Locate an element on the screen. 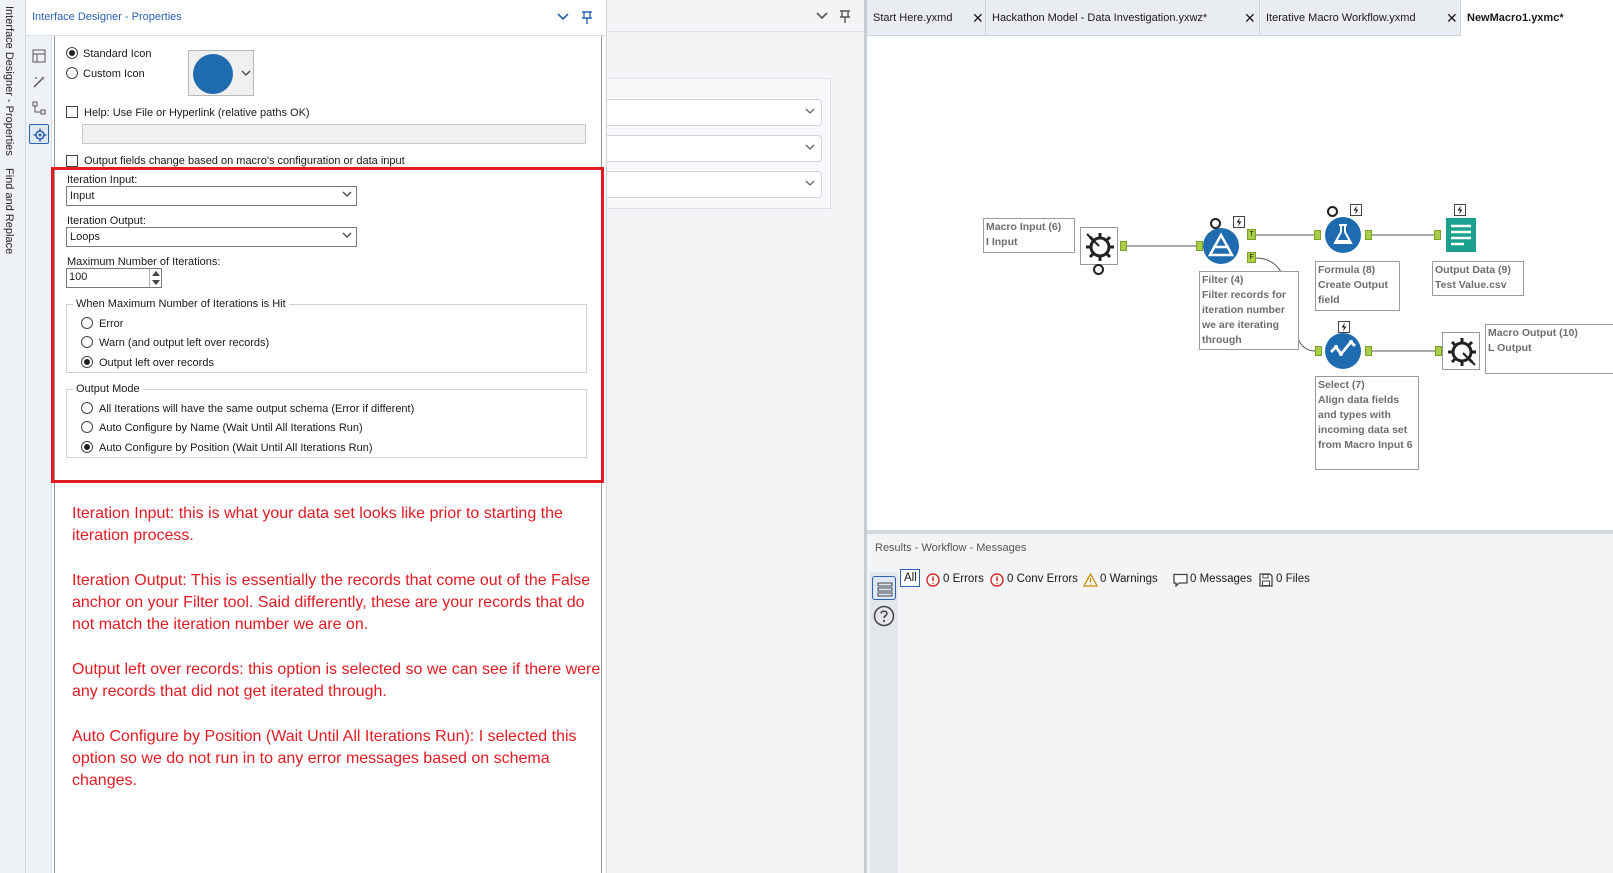  macro-output-tool is located at coordinates (1461, 351).